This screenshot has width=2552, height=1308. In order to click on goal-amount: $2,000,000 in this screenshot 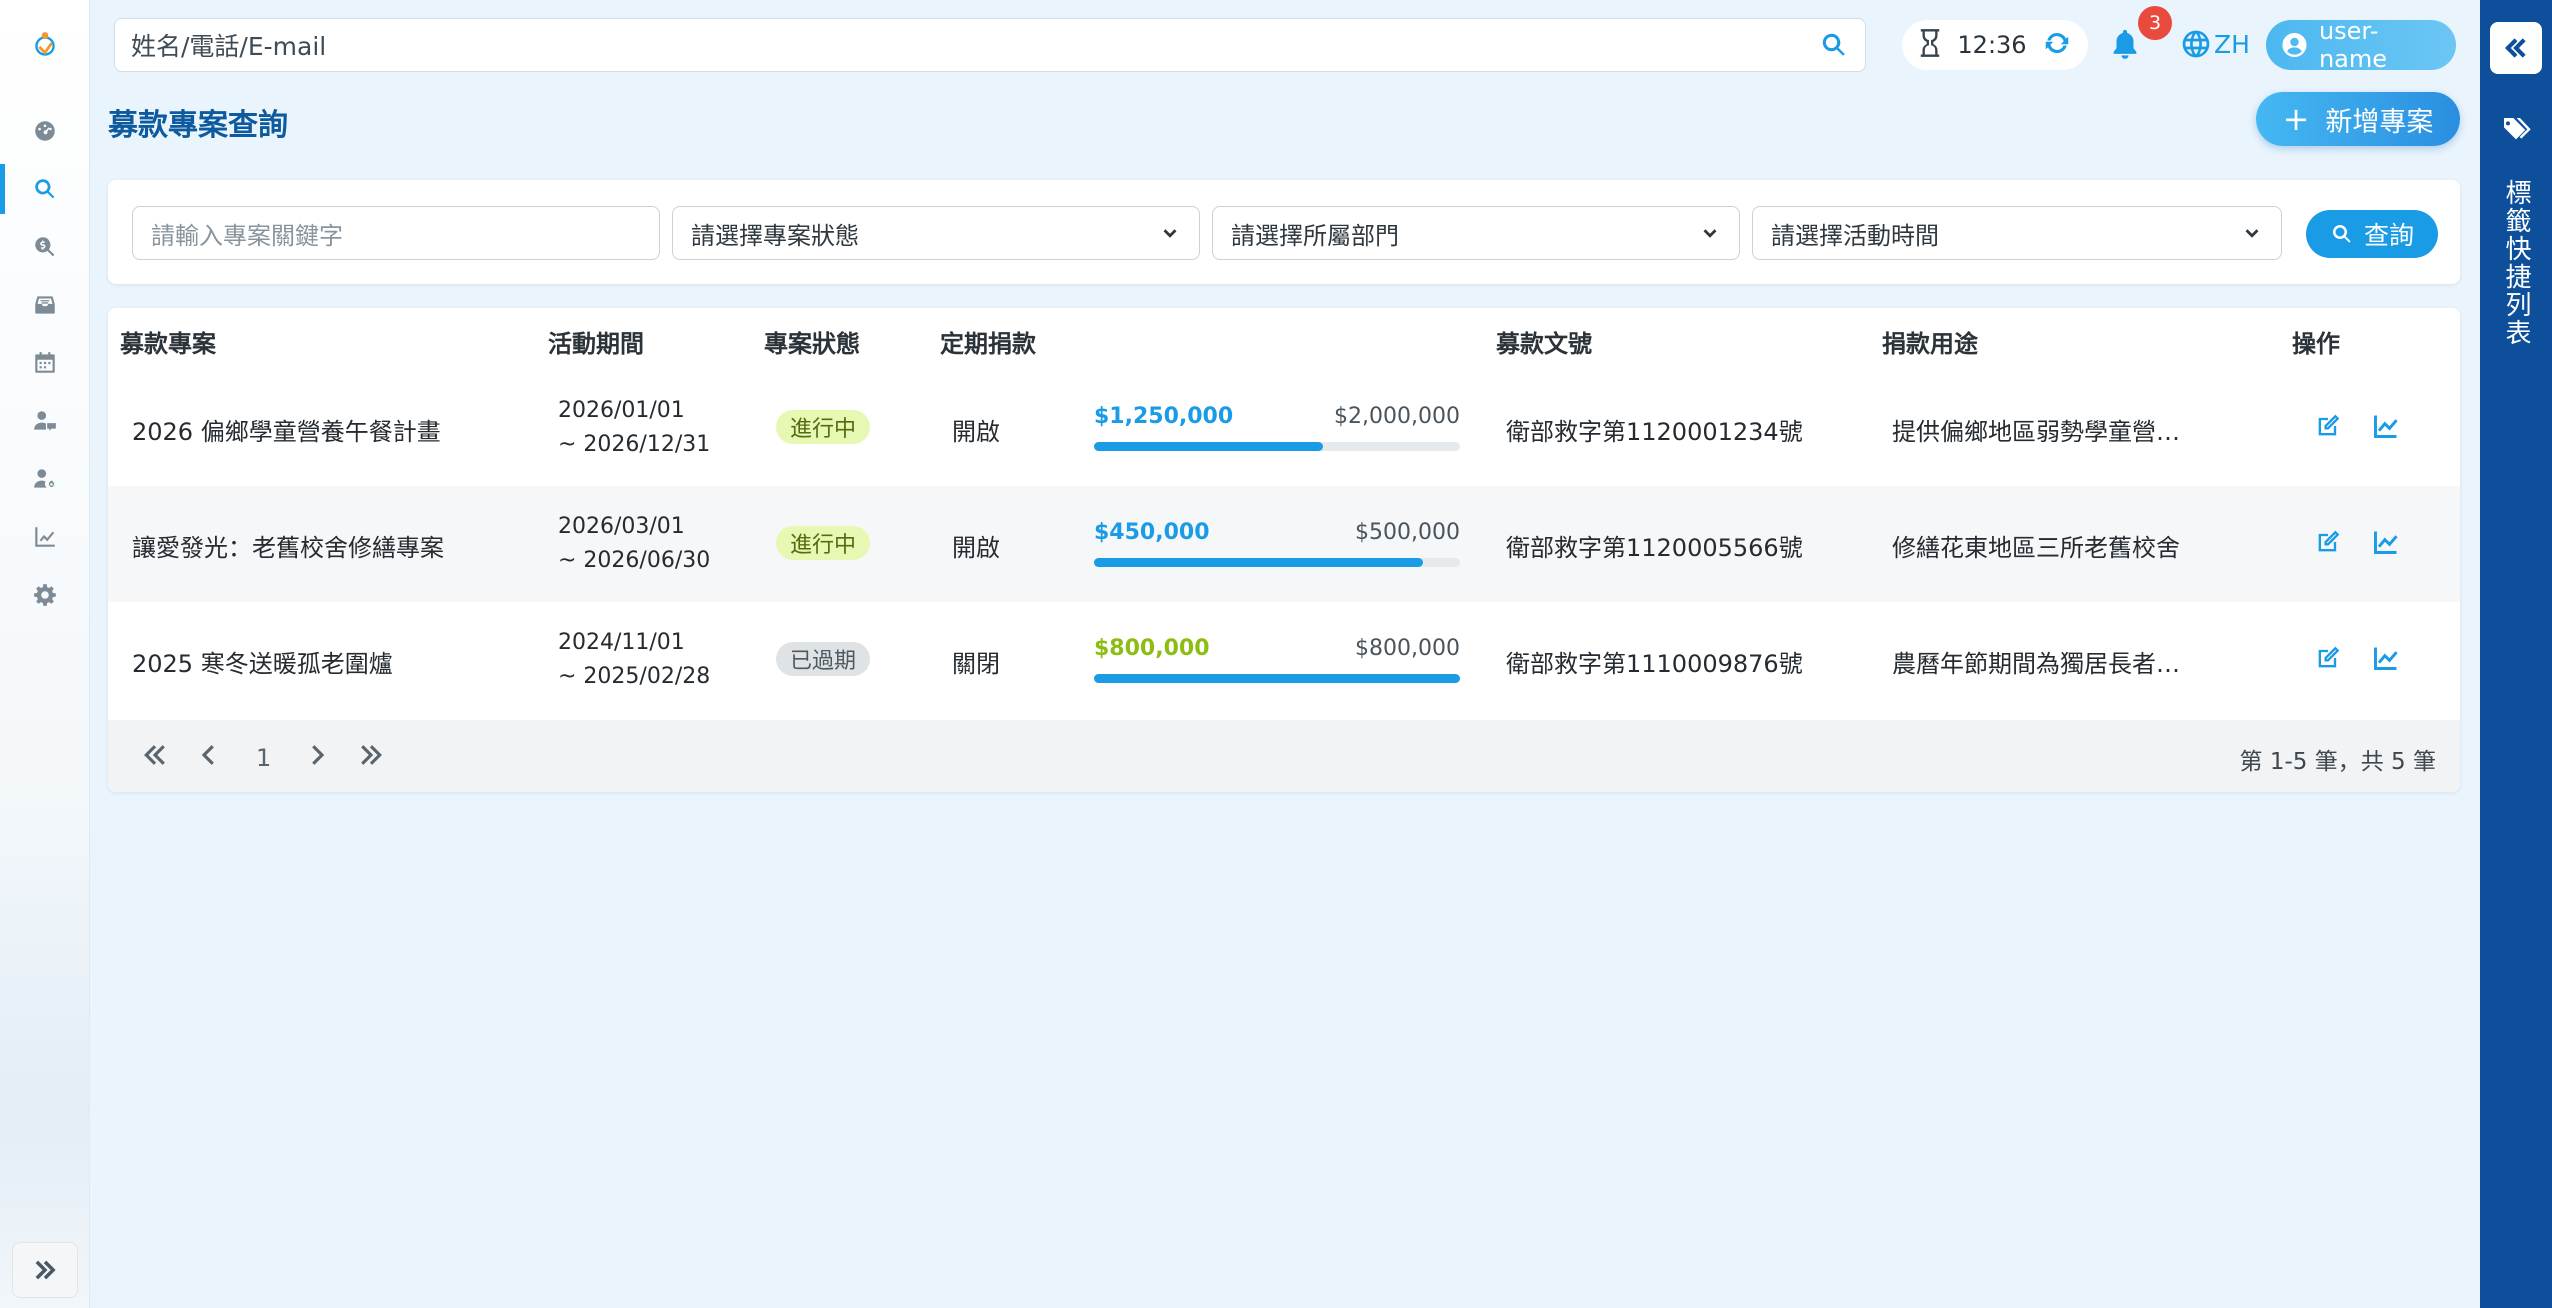, I will do `click(1397, 416)`.